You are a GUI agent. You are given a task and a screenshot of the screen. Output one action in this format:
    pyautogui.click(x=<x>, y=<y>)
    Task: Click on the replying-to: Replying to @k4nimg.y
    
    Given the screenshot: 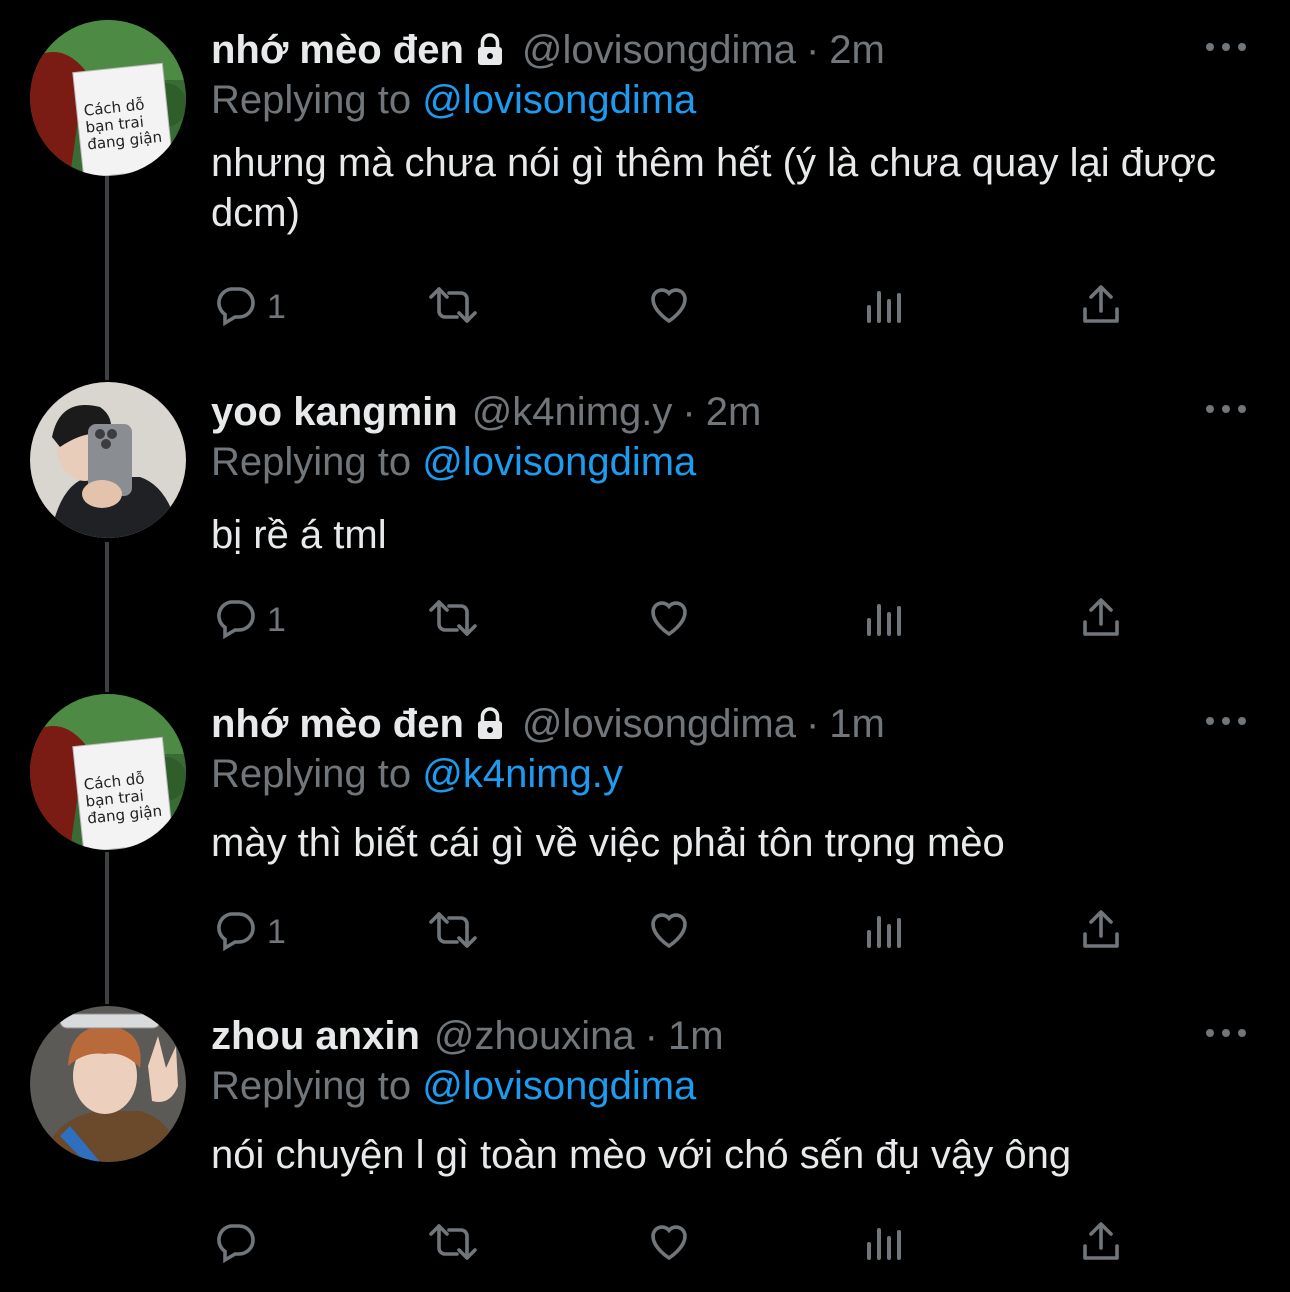 What is the action you would take?
    pyautogui.click(x=417, y=774)
    